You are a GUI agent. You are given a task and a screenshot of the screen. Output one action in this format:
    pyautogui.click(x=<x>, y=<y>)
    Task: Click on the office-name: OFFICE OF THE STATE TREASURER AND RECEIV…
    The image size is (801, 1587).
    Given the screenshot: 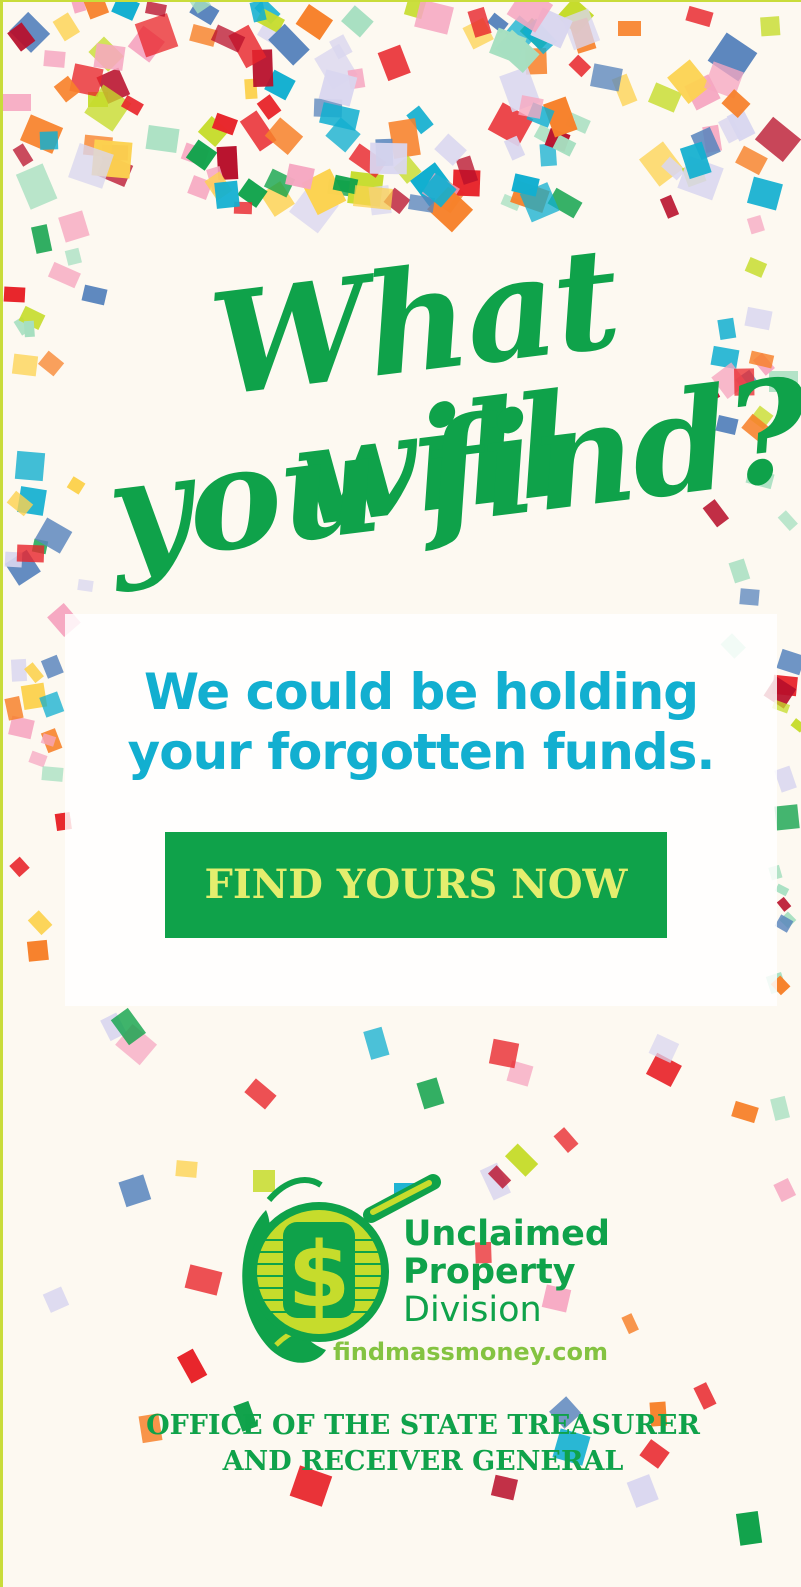 What is the action you would take?
    pyautogui.click(x=423, y=1444)
    